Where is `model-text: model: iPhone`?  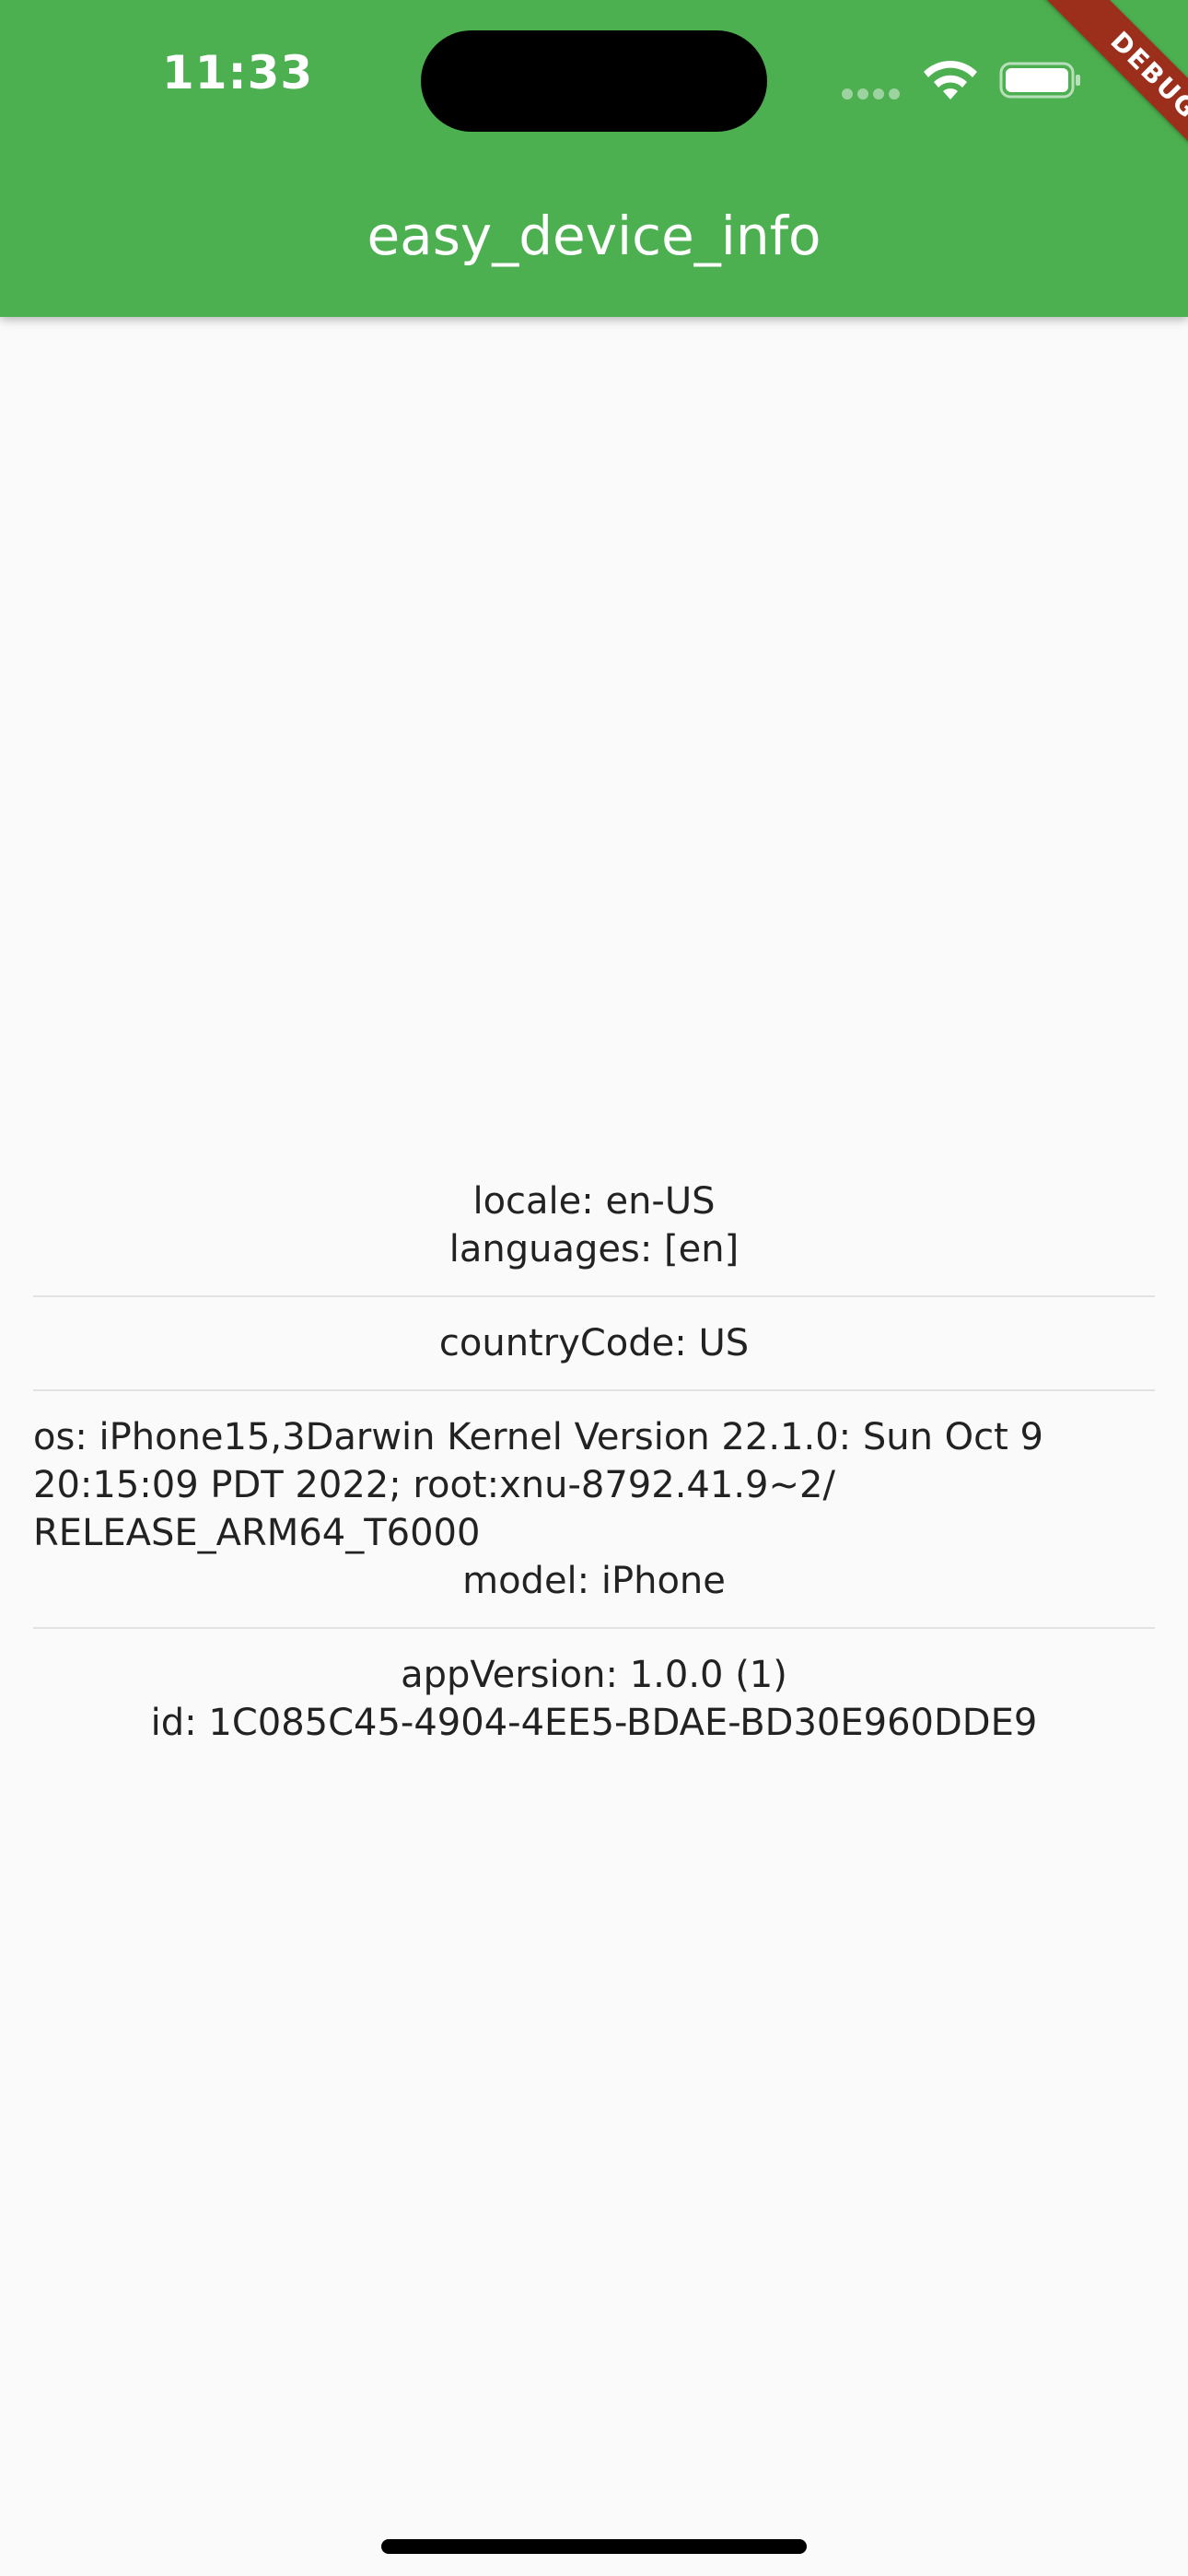
model-text: model: iPhone is located at coordinates (594, 1581).